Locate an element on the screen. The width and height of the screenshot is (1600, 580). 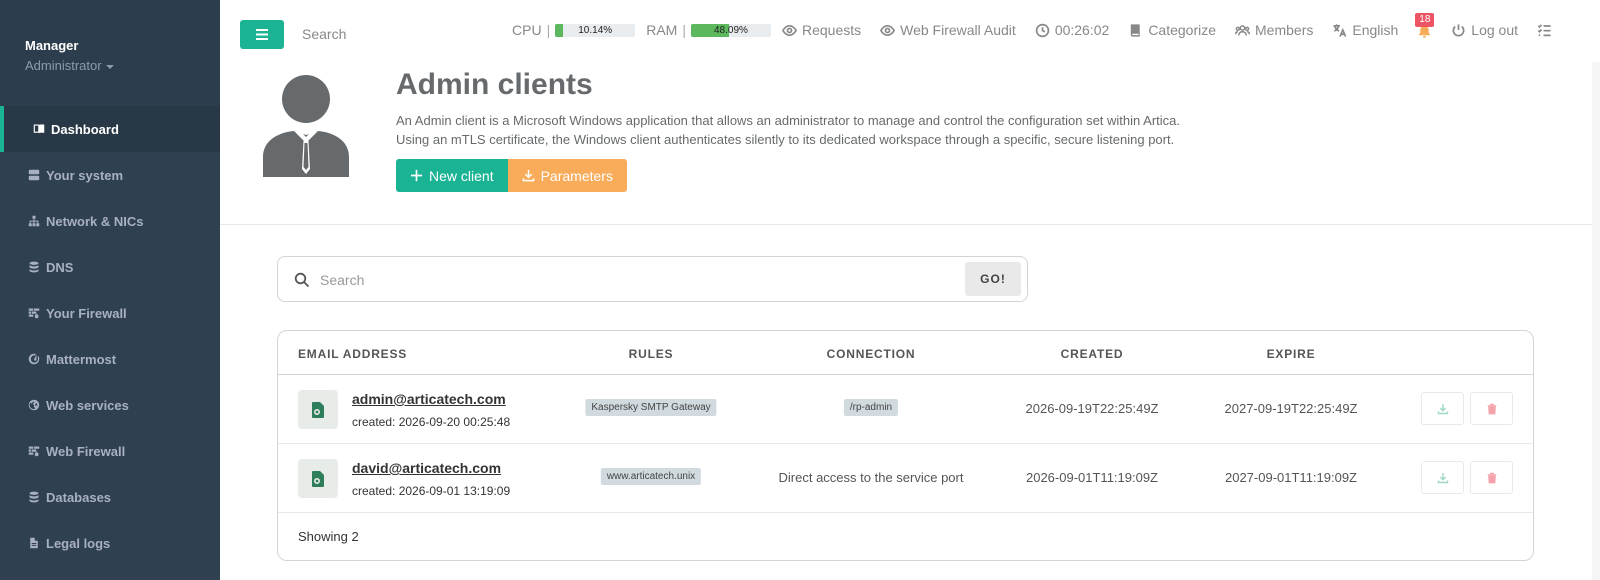
sidebar-item-label: Your Firewall is located at coordinates (86, 313).